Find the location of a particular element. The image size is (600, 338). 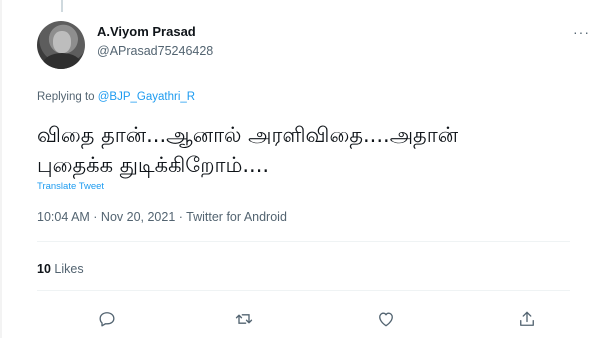

page-edge is located at coordinates (1, 169).